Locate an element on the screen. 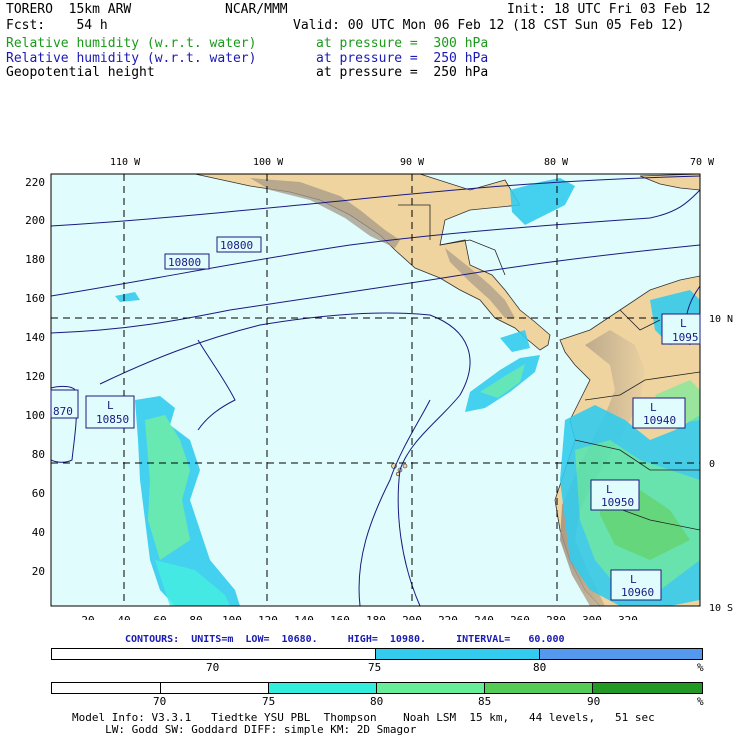 This screenshot has width=740, height=740. legend-300-tick: 80 is located at coordinates (377, 701).